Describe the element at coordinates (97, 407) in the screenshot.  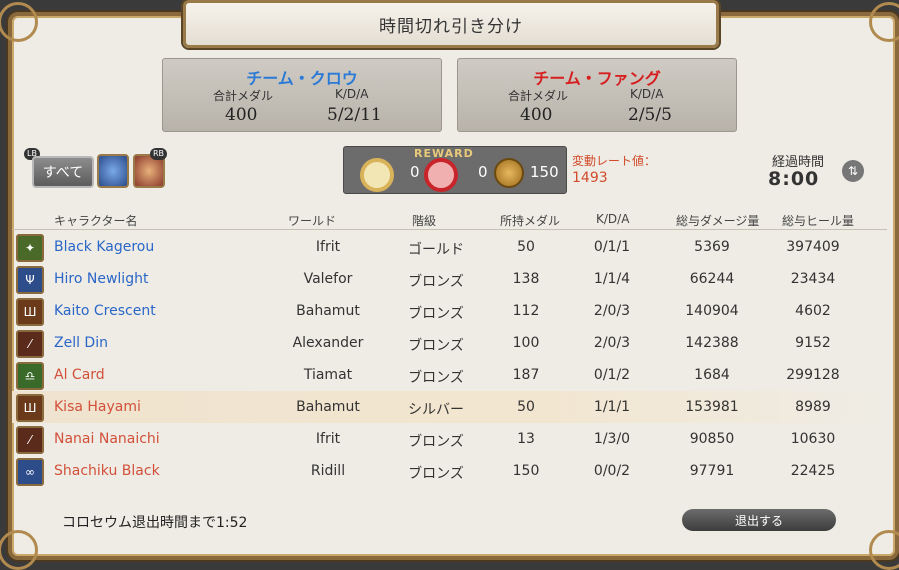
I see `player-name: Kisa Hayami` at that location.